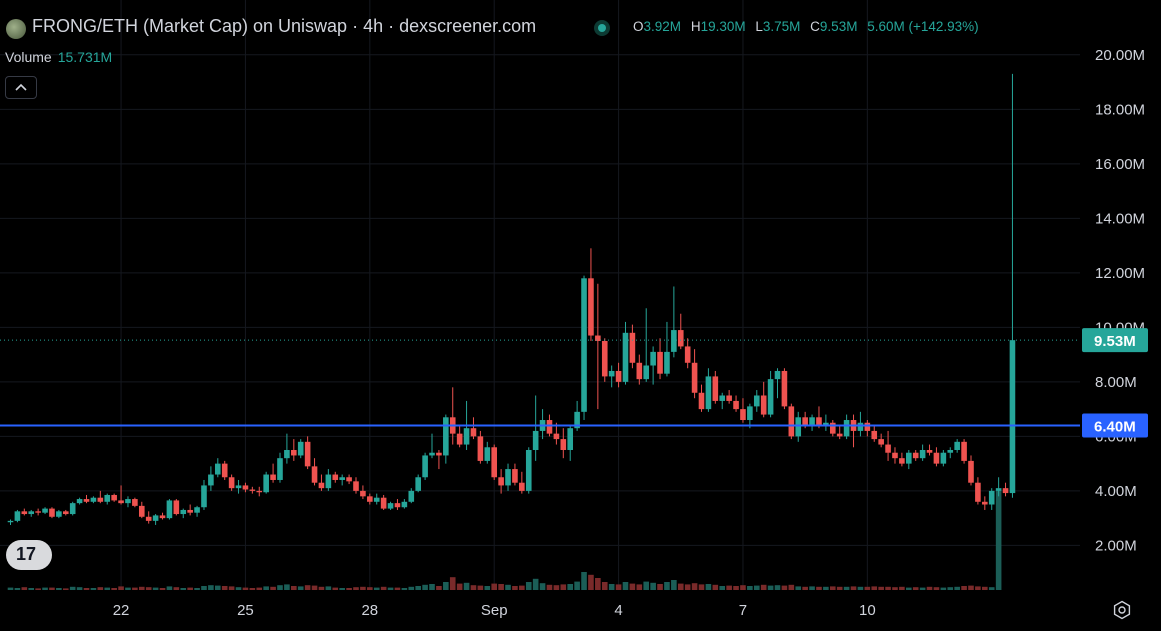  What do you see at coordinates (21, 87) in the screenshot?
I see `collapse-legend-button` at bounding box center [21, 87].